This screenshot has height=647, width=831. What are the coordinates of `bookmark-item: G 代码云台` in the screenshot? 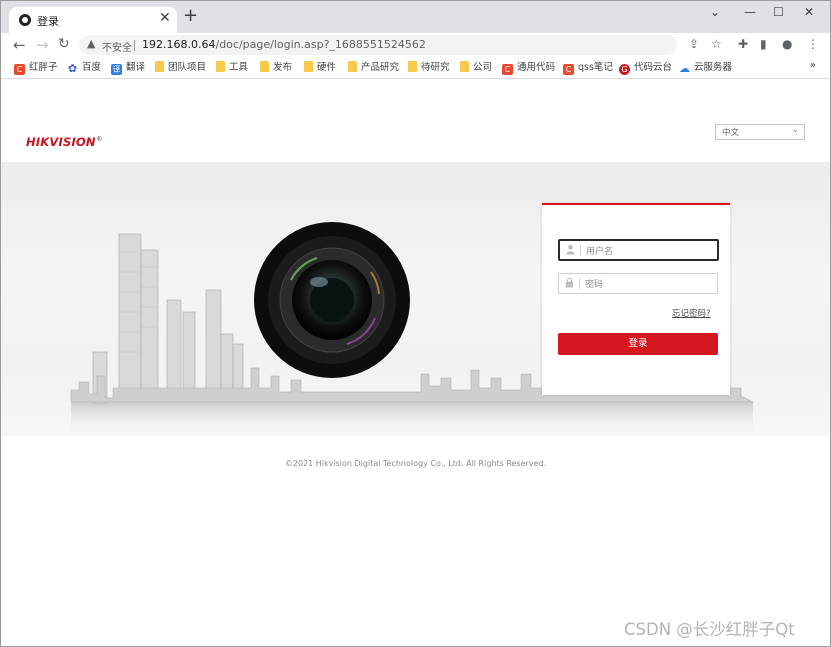 It's located at (645, 67).